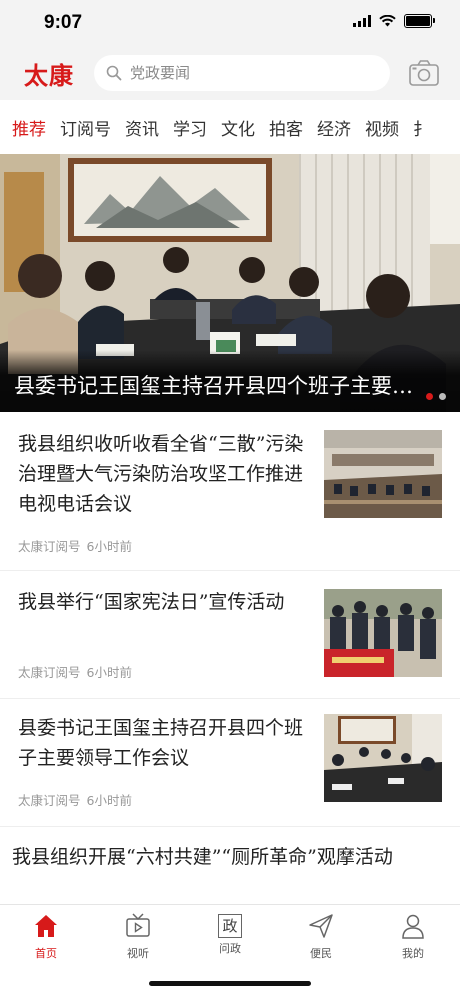  I want to click on category-tabs: 推荐 订阅号 资讯 学习 文化 拍客 经济 视频 扌, so click(230, 127).